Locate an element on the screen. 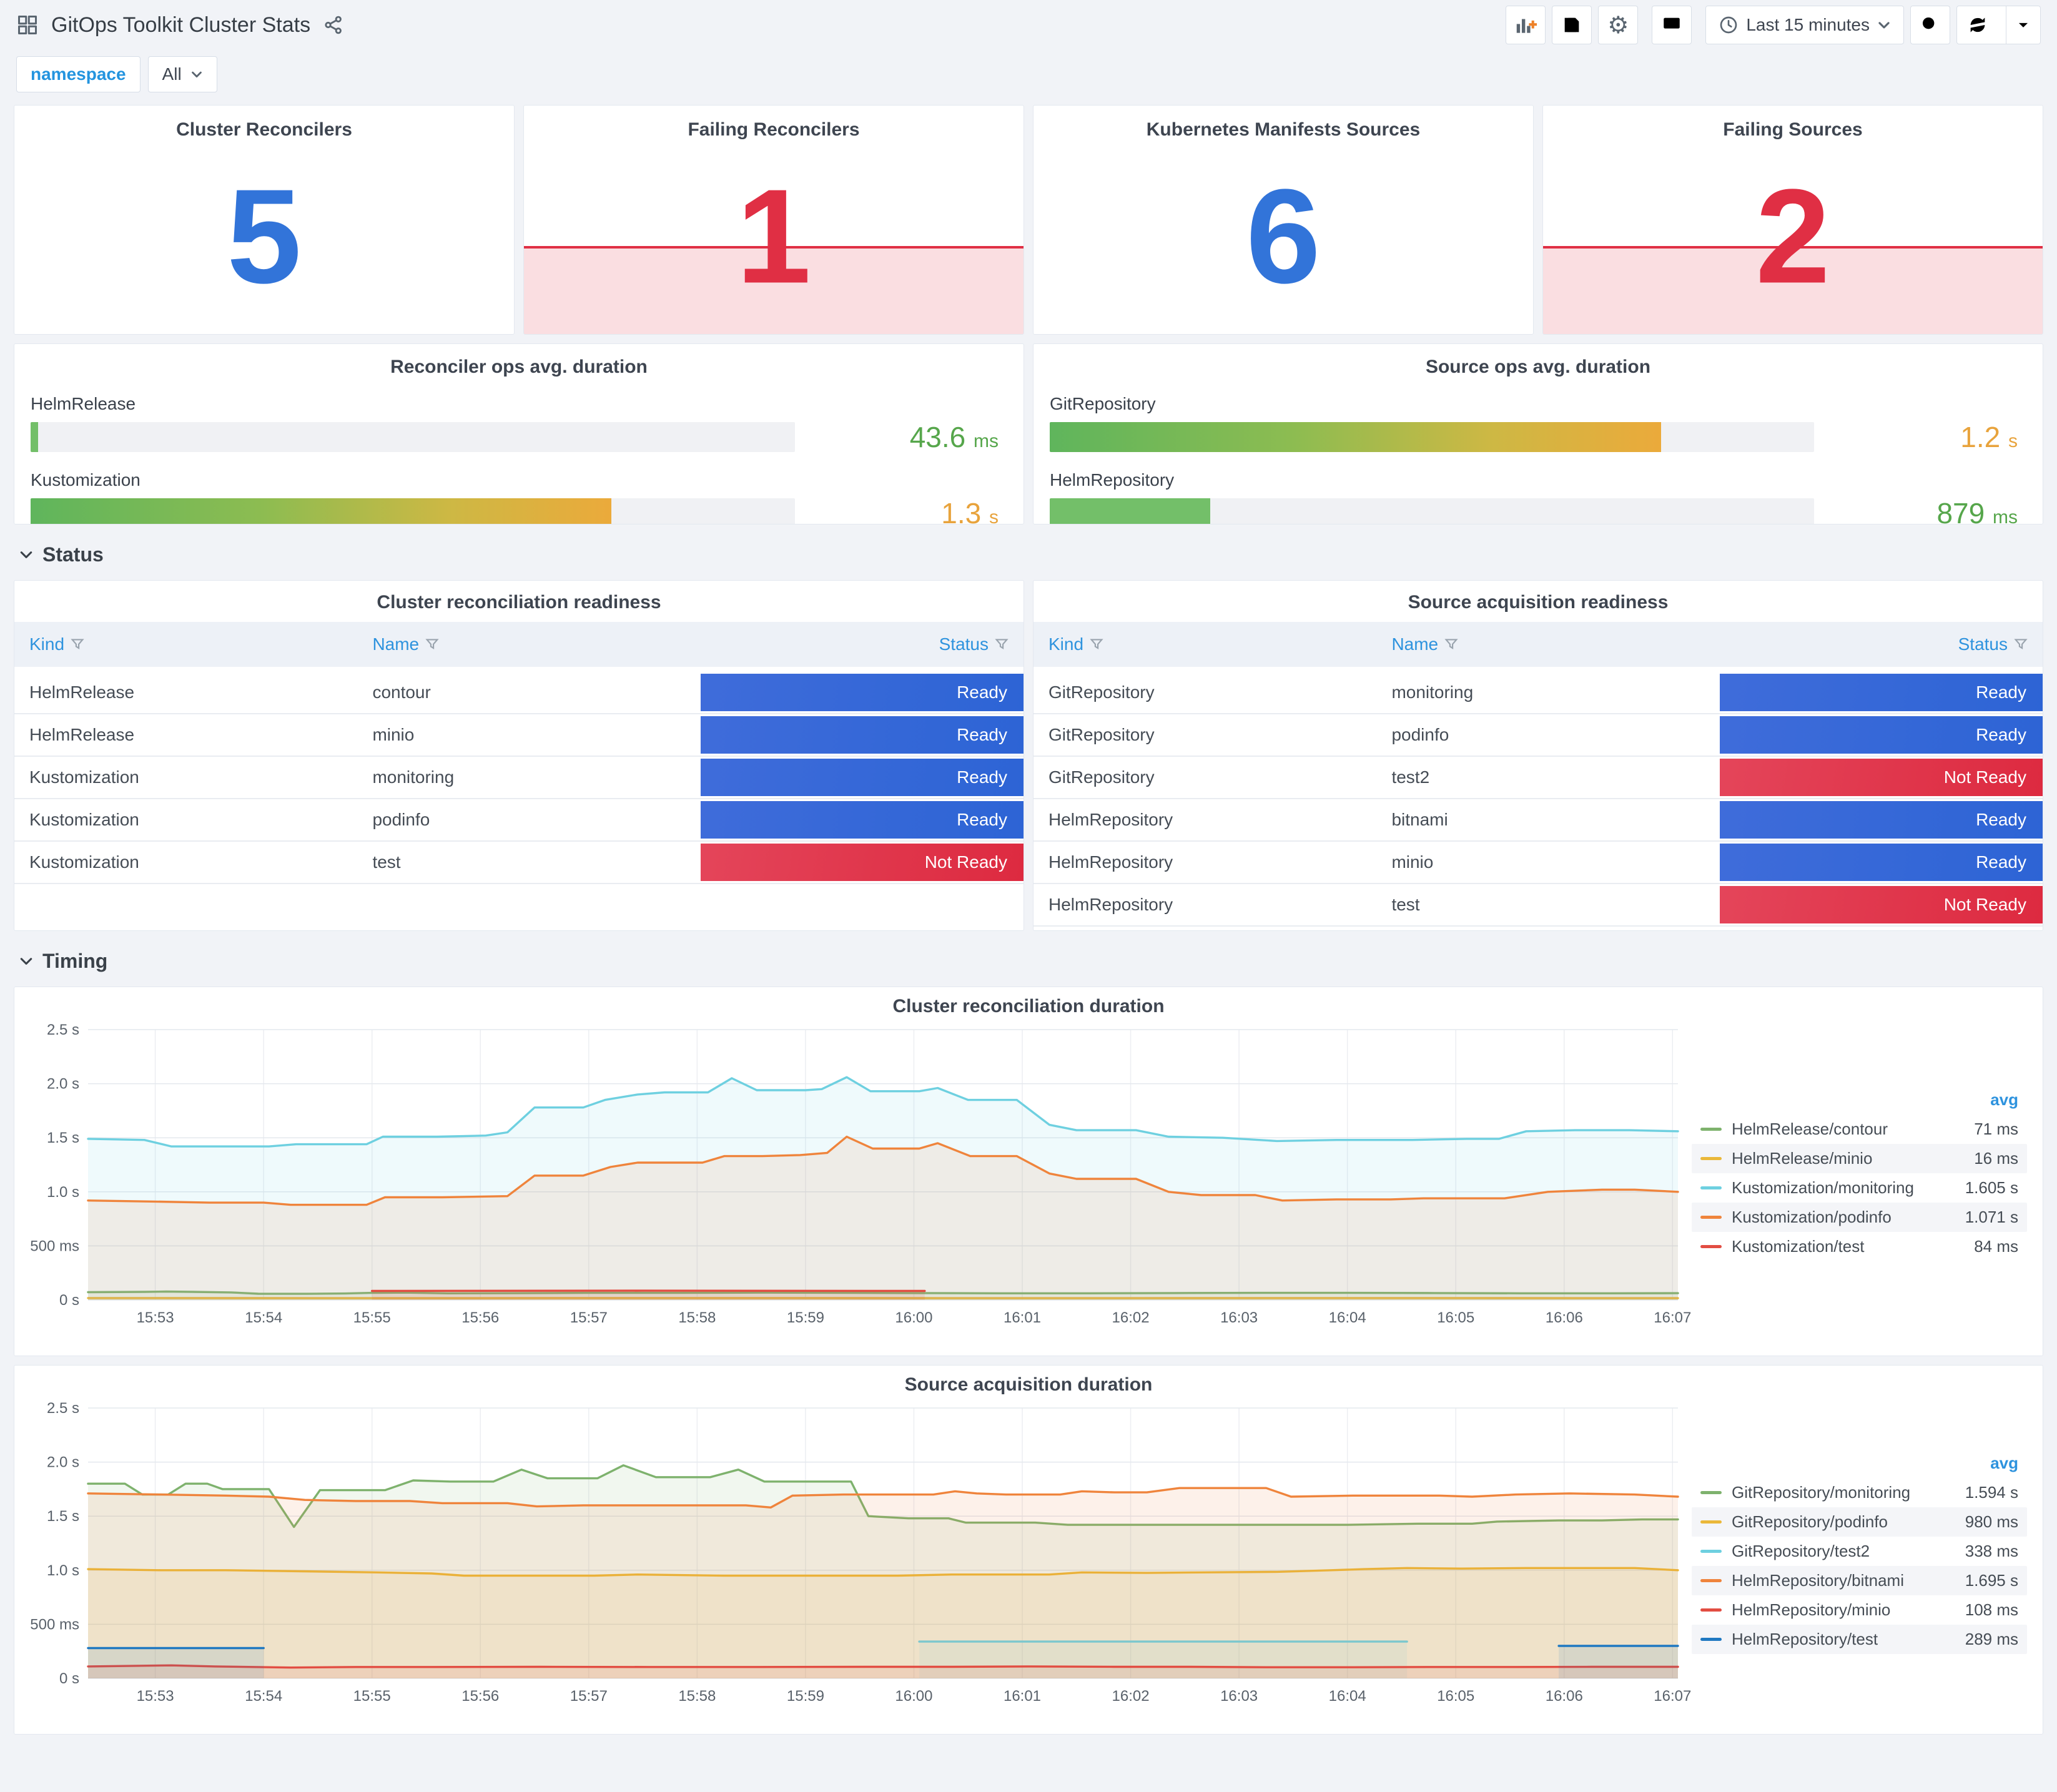  add-panel-button is located at coordinates (1526, 25).